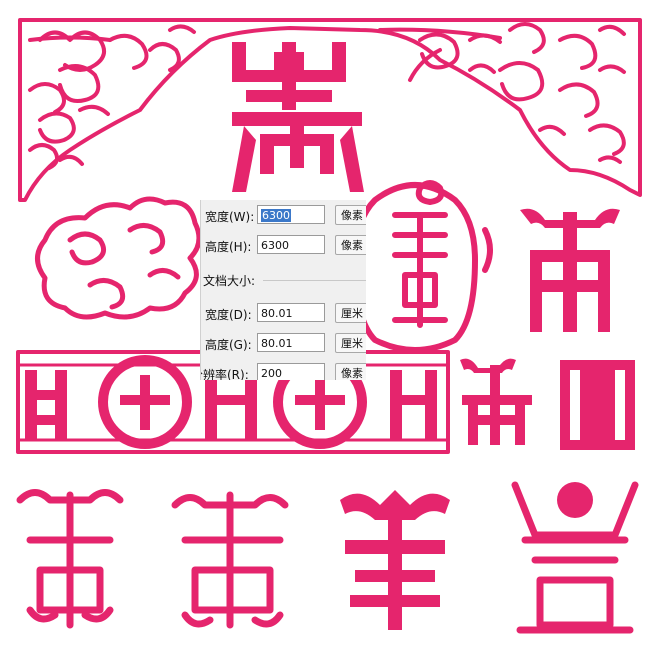 The height and width of the screenshot is (650, 650). What do you see at coordinates (230, 217) in the screenshot?
I see `width-label: 宽度(W):` at bounding box center [230, 217].